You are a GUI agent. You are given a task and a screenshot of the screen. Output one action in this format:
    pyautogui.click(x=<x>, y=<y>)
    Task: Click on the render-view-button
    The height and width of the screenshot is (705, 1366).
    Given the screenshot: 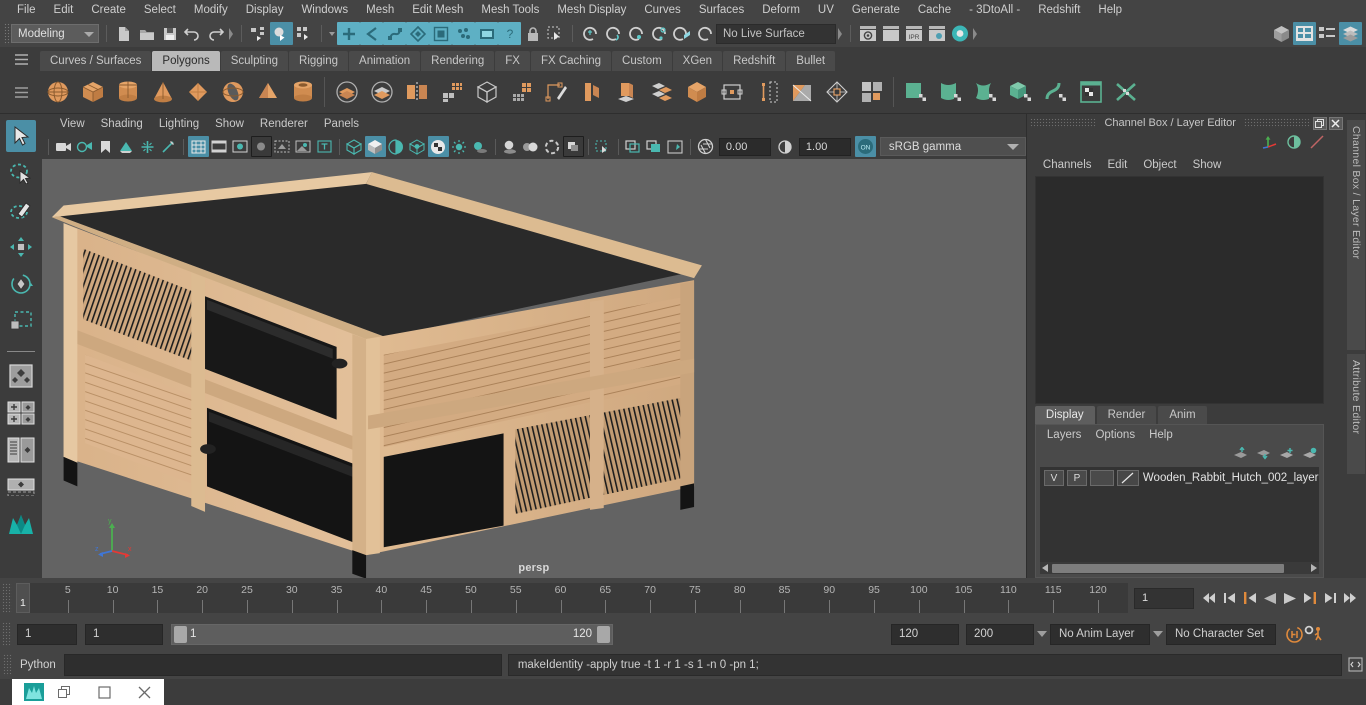 What is the action you would take?
    pyautogui.click(x=486, y=33)
    